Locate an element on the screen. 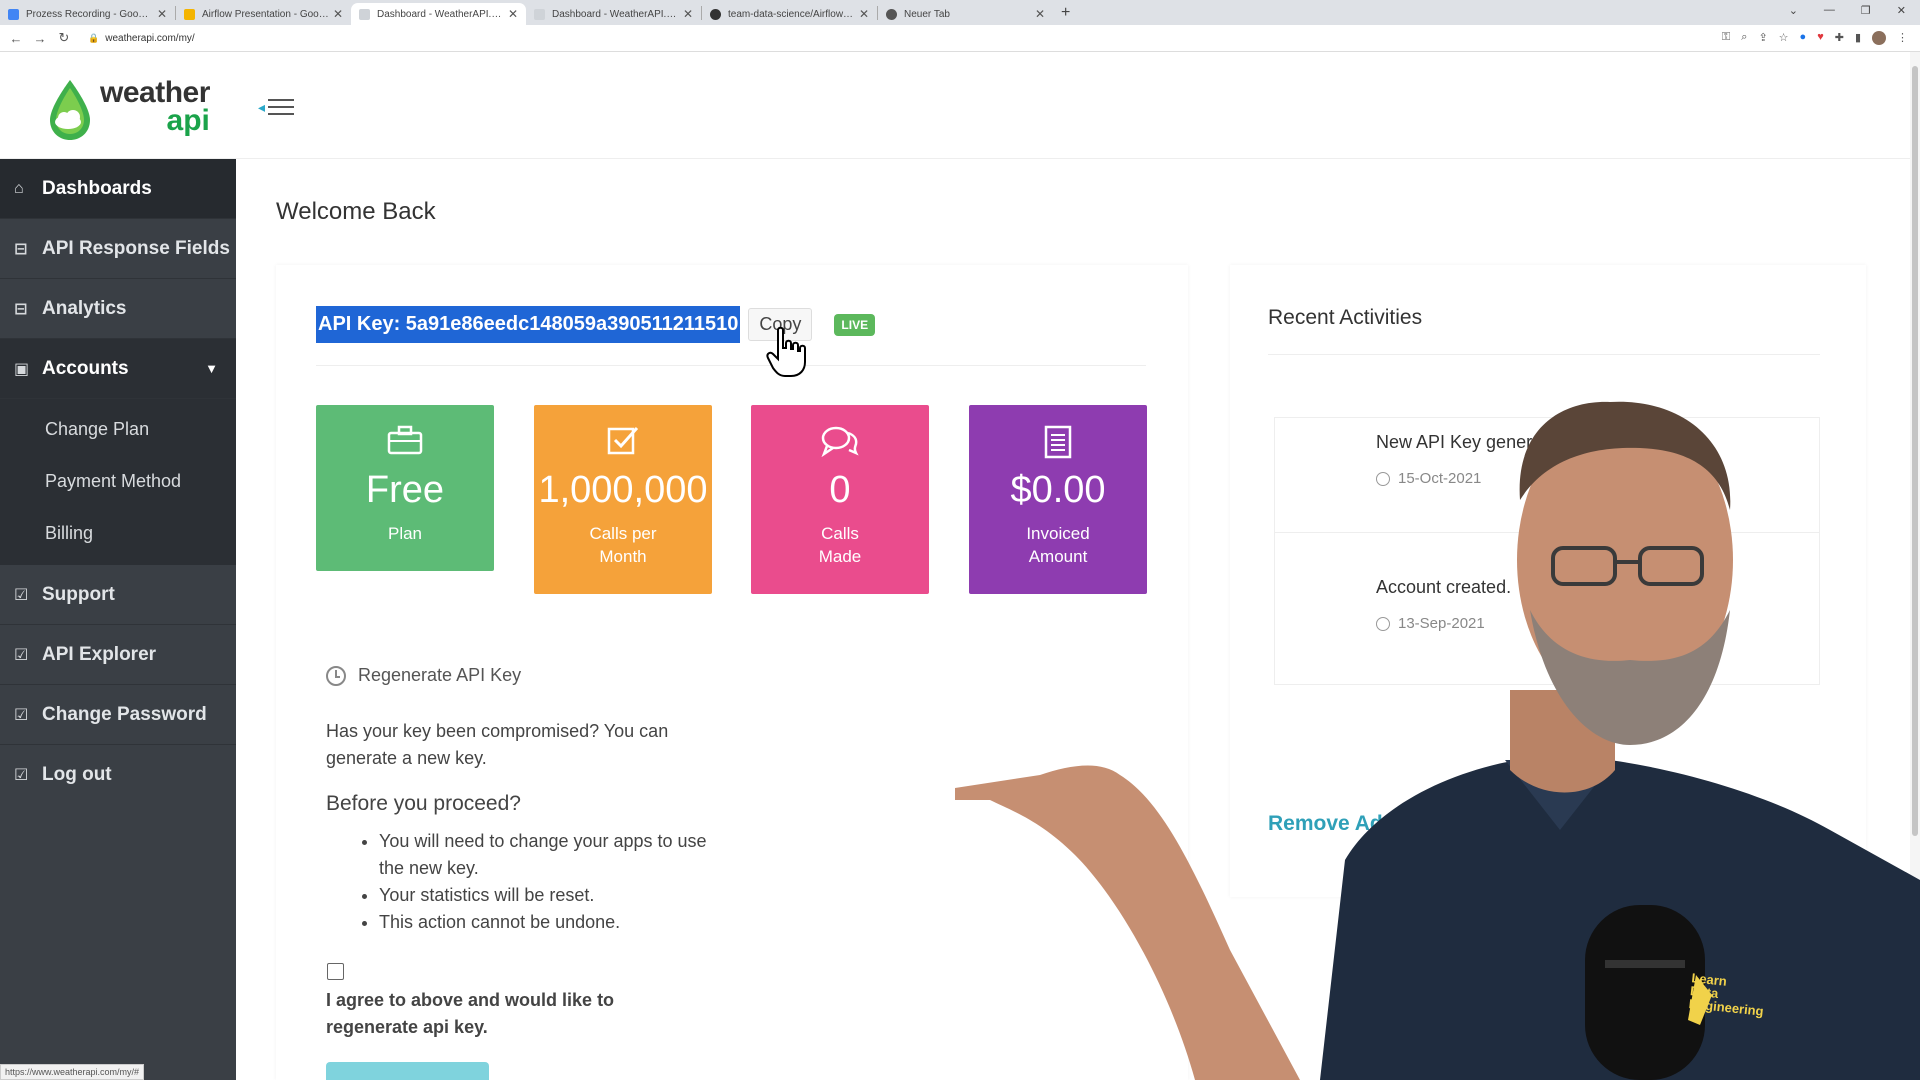 The image size is (1920, 1080). activity-list is located at coordinates (1547, 551).